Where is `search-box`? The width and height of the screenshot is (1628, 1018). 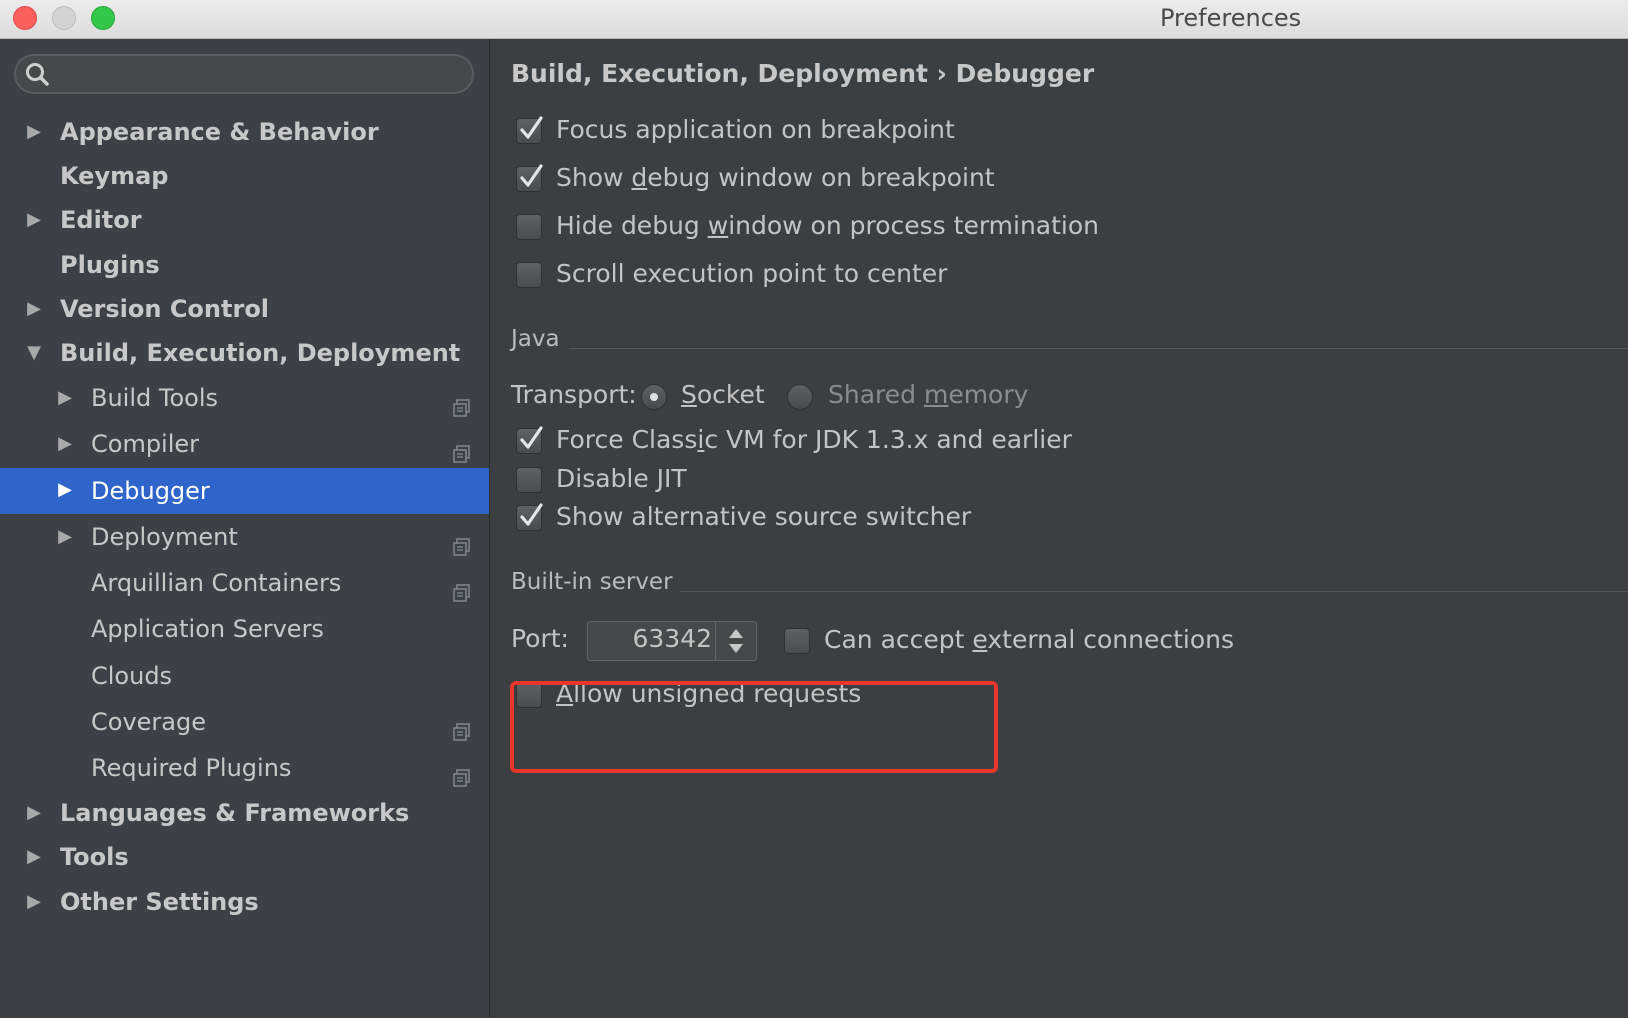 search-box is located at coordinates (244, 74).